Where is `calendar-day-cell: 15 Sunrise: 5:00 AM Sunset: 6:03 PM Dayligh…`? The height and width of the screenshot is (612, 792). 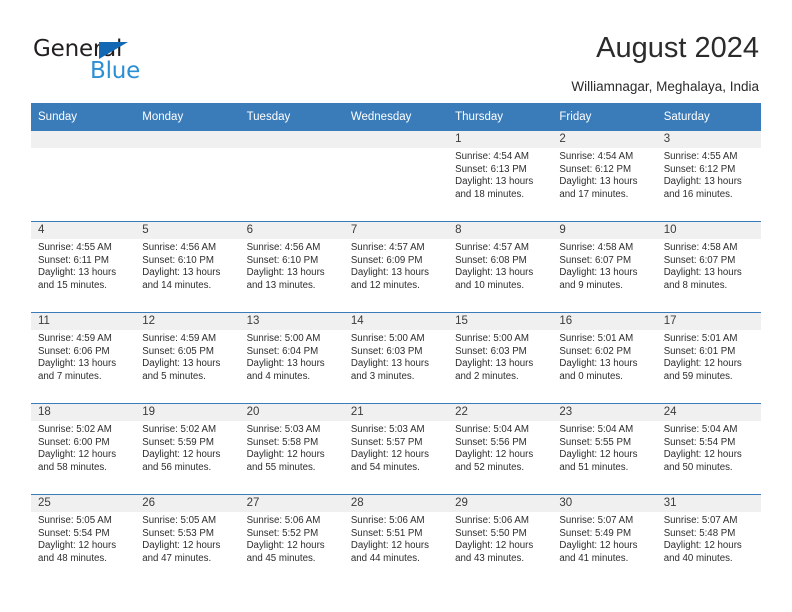 calendar-day-cell: 15 Sunrise: 5:00 AM Sunset: 6:03 PM Dayligh… is located at coordinates (500, 358).